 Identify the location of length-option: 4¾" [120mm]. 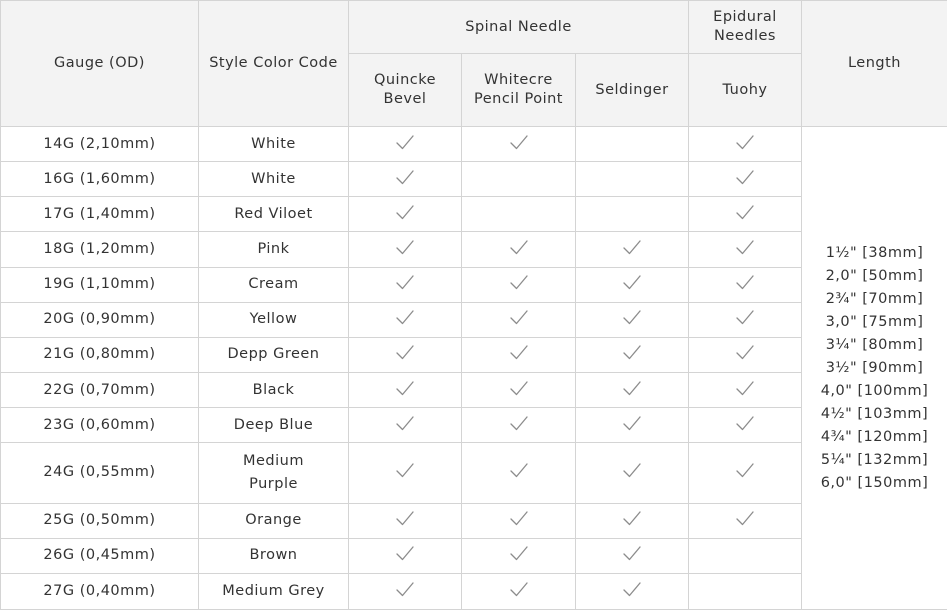
(874, 436).